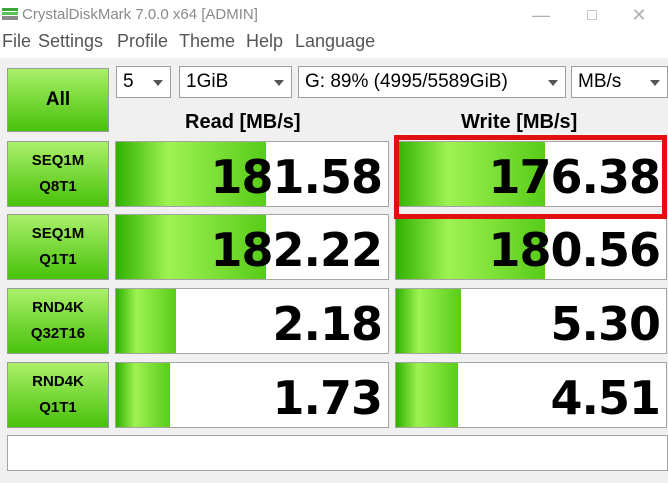 This screenshot has width=668, height=483. What do you see at coordinates (142, 41) in the screenshot?
I see `menu-profile: Profile` at bounding box center [142, 41].